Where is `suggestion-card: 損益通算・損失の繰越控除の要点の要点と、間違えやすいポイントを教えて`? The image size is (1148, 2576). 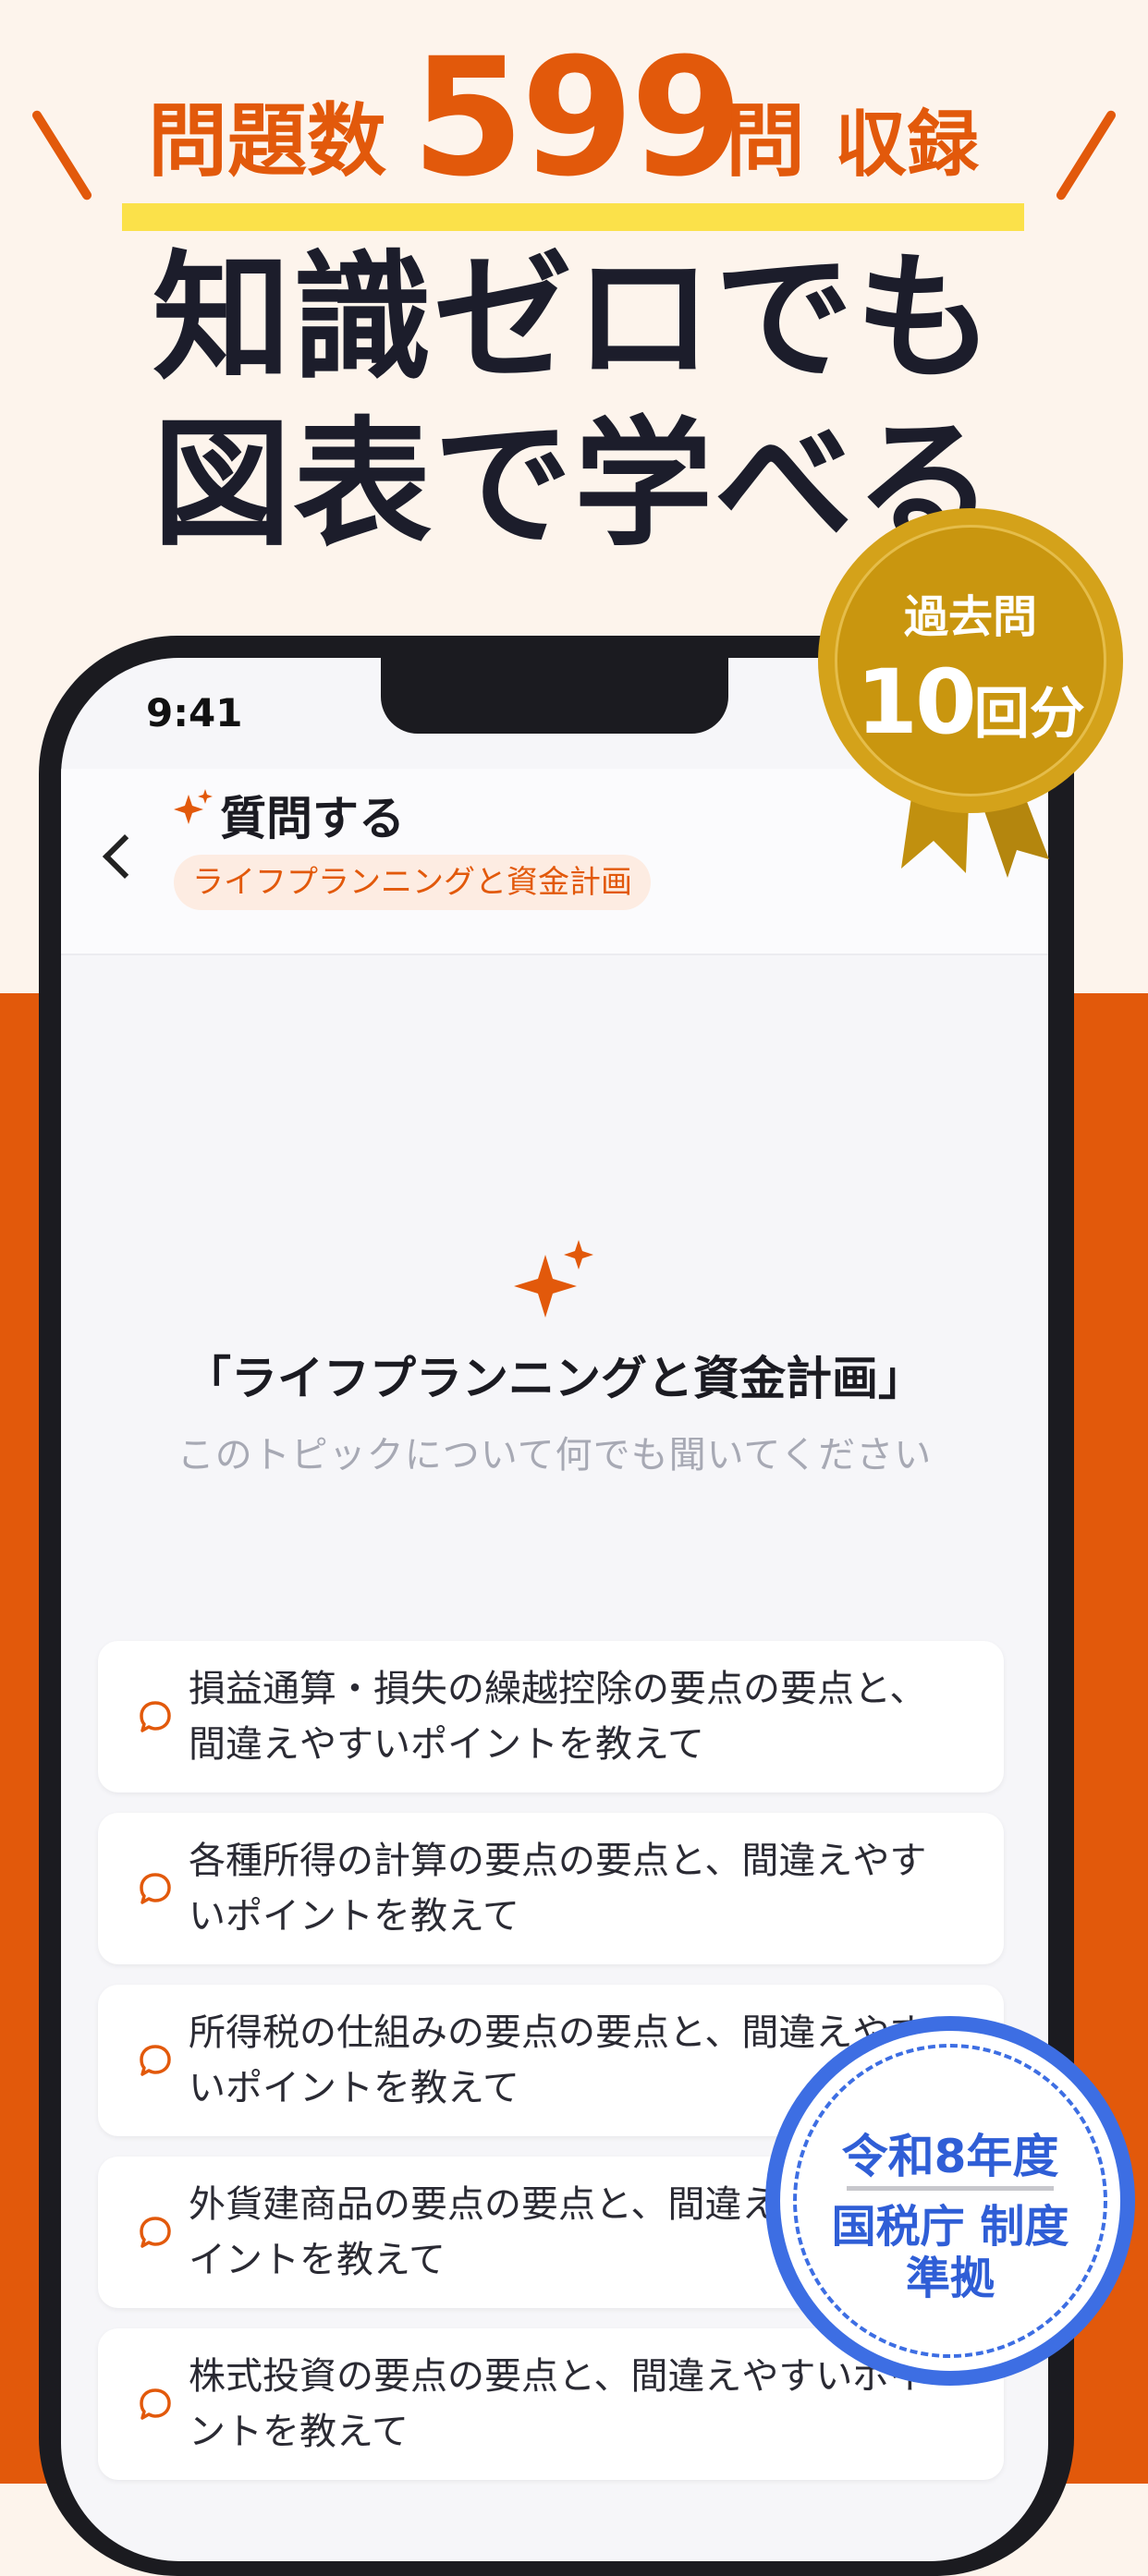
suggestion-card: 損益通算・損失の繰越控除の要点の要点と、間違えやすいポイントを教えて is located at coordinates (551, 1716).